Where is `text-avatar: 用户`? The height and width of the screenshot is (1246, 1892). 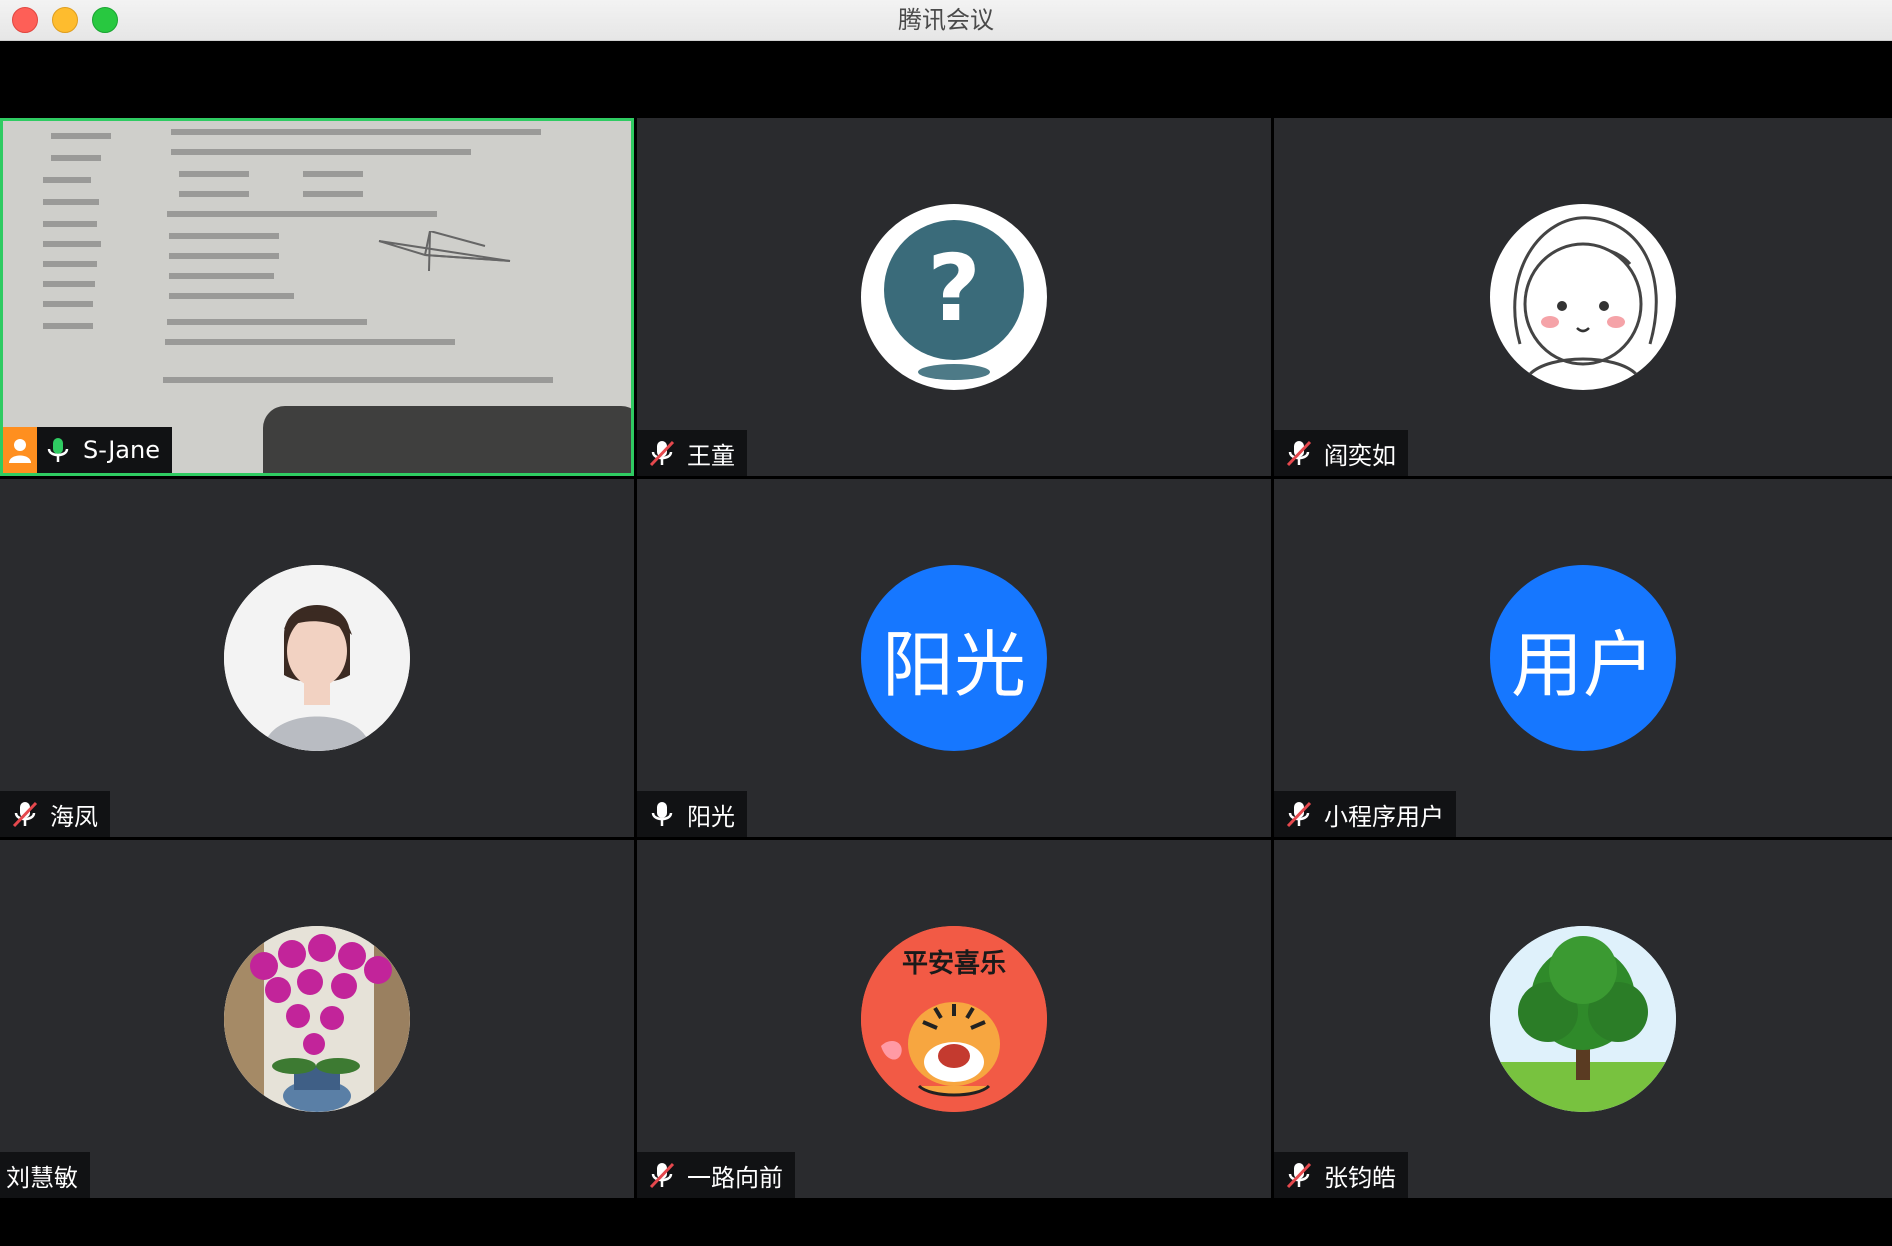
text-avatar: 用户 is located at coordinates (1583, 658).